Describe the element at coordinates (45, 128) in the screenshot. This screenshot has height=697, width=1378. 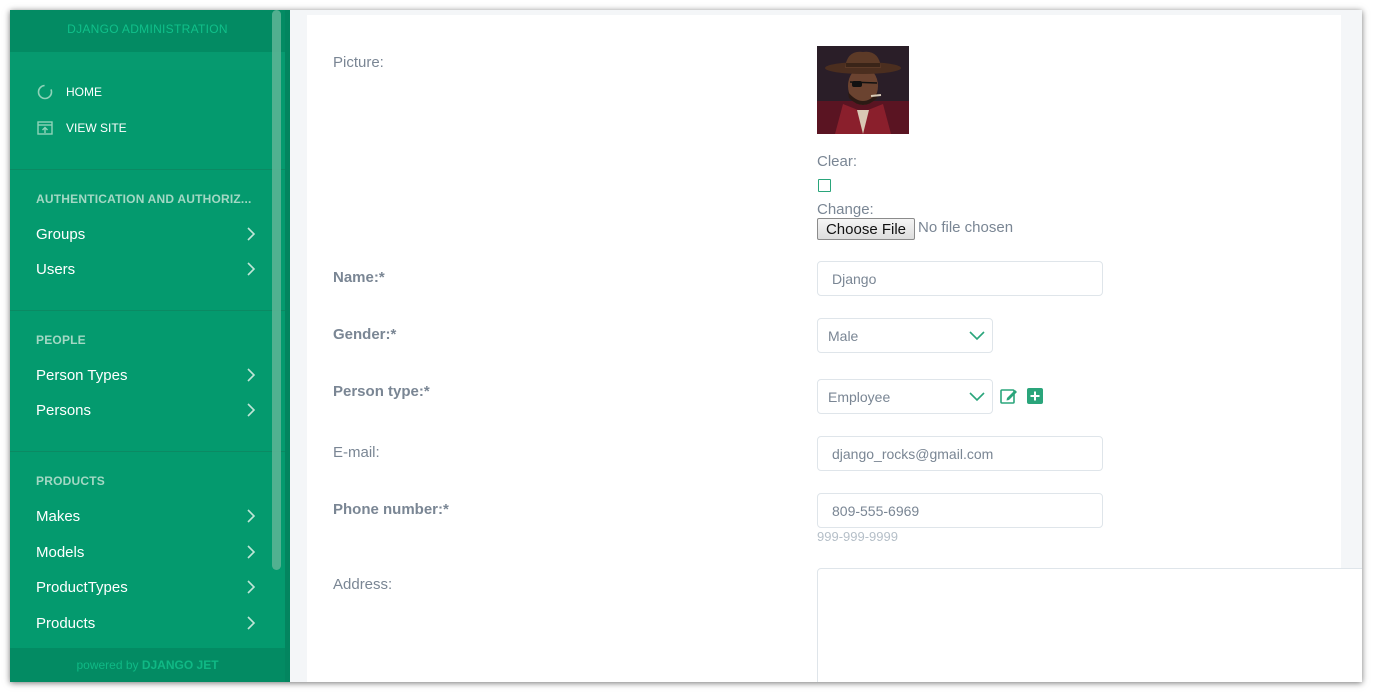
I see `open-site-icon` at that location.